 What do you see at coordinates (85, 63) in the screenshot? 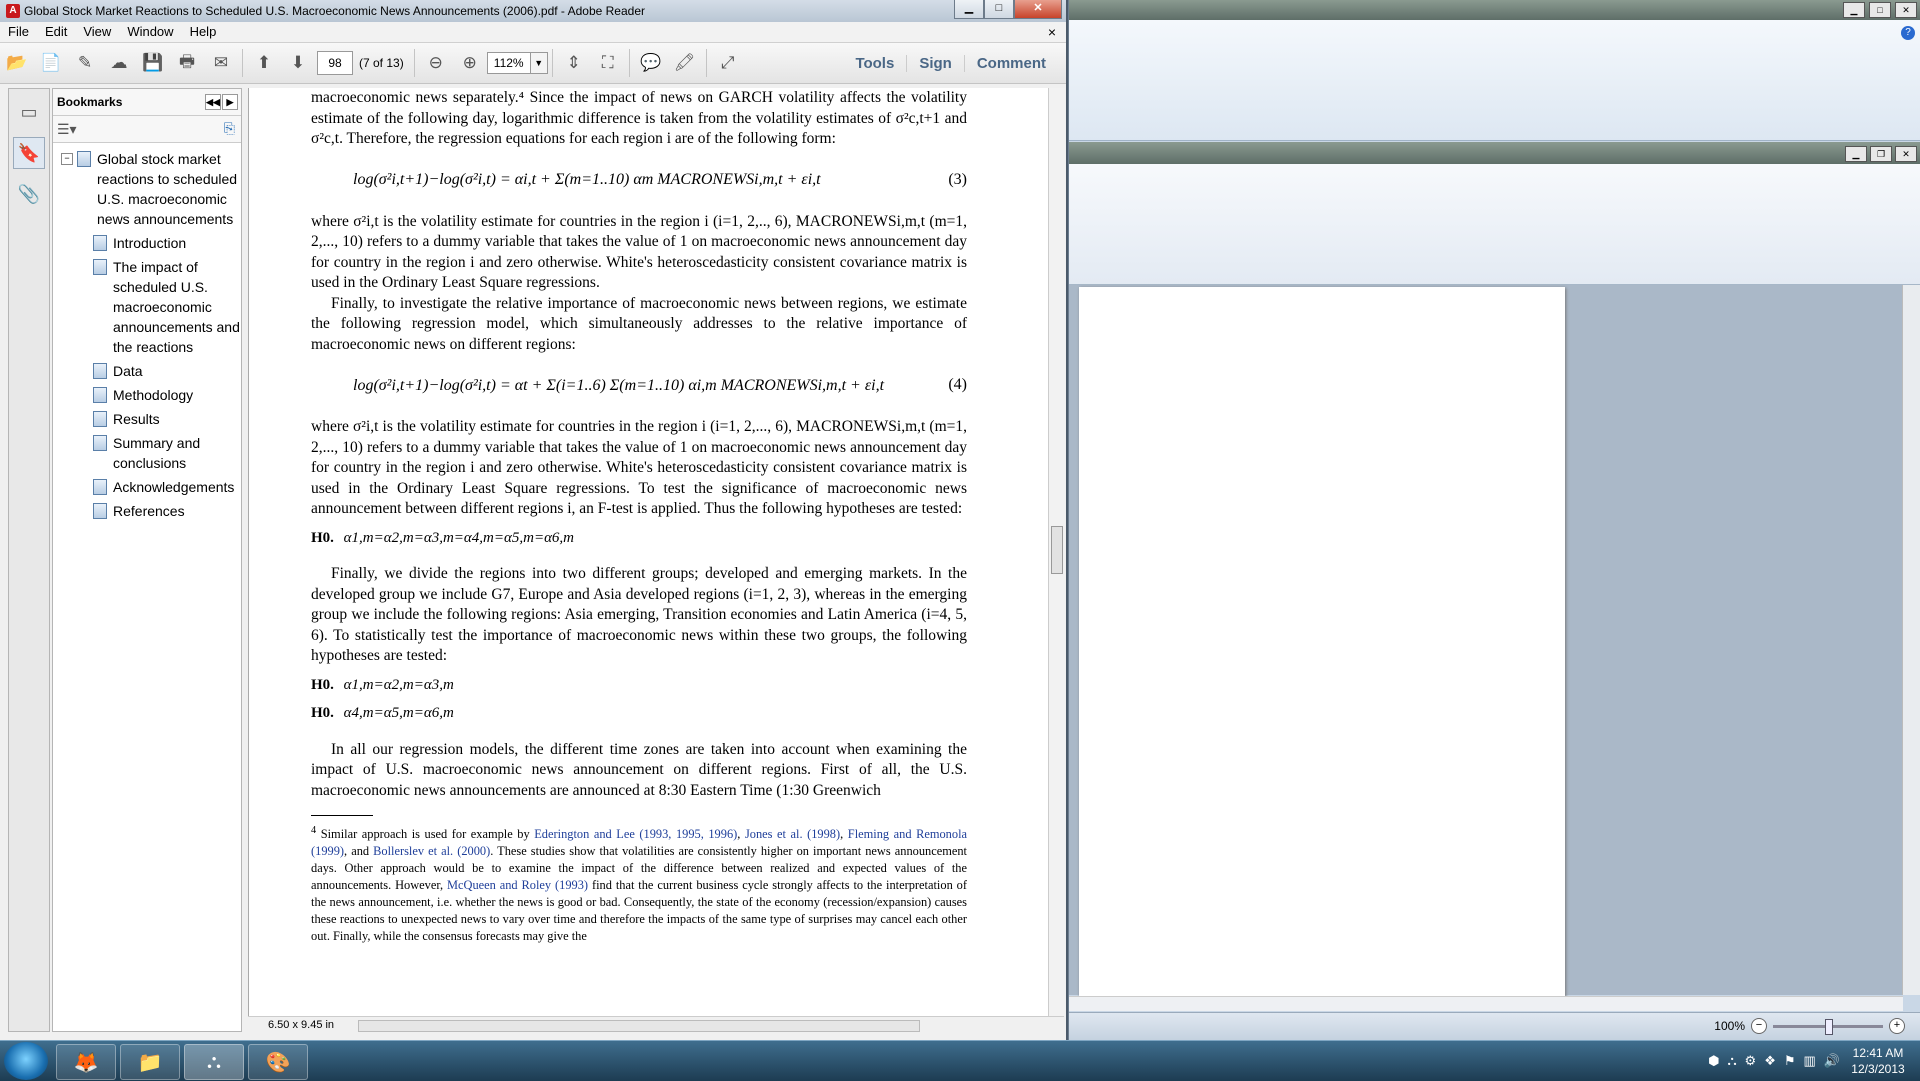
I see `edit-pdf-icon: ✎` at bounding box center [85, 63].